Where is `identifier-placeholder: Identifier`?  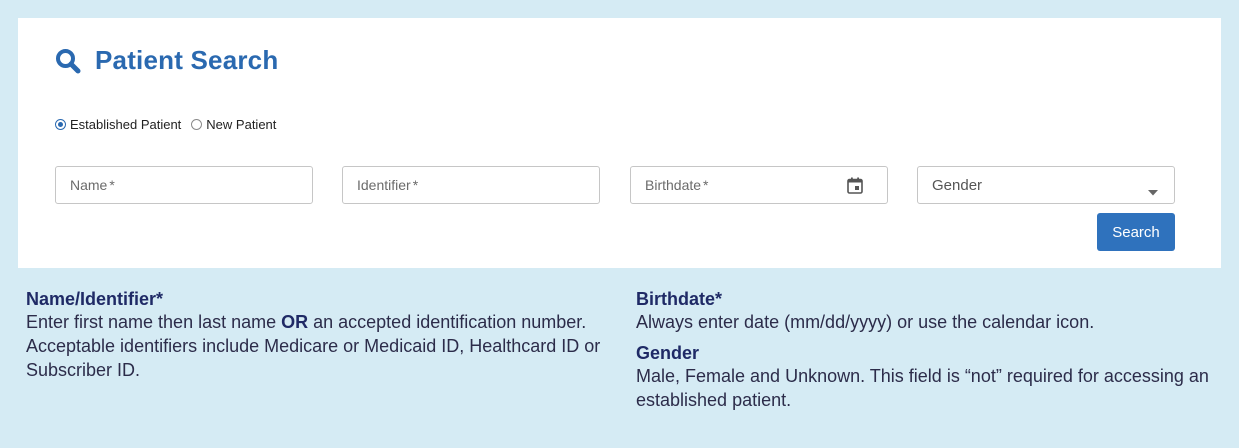 identifier-placeholder: Identifier is located at coordinates (384, 185).